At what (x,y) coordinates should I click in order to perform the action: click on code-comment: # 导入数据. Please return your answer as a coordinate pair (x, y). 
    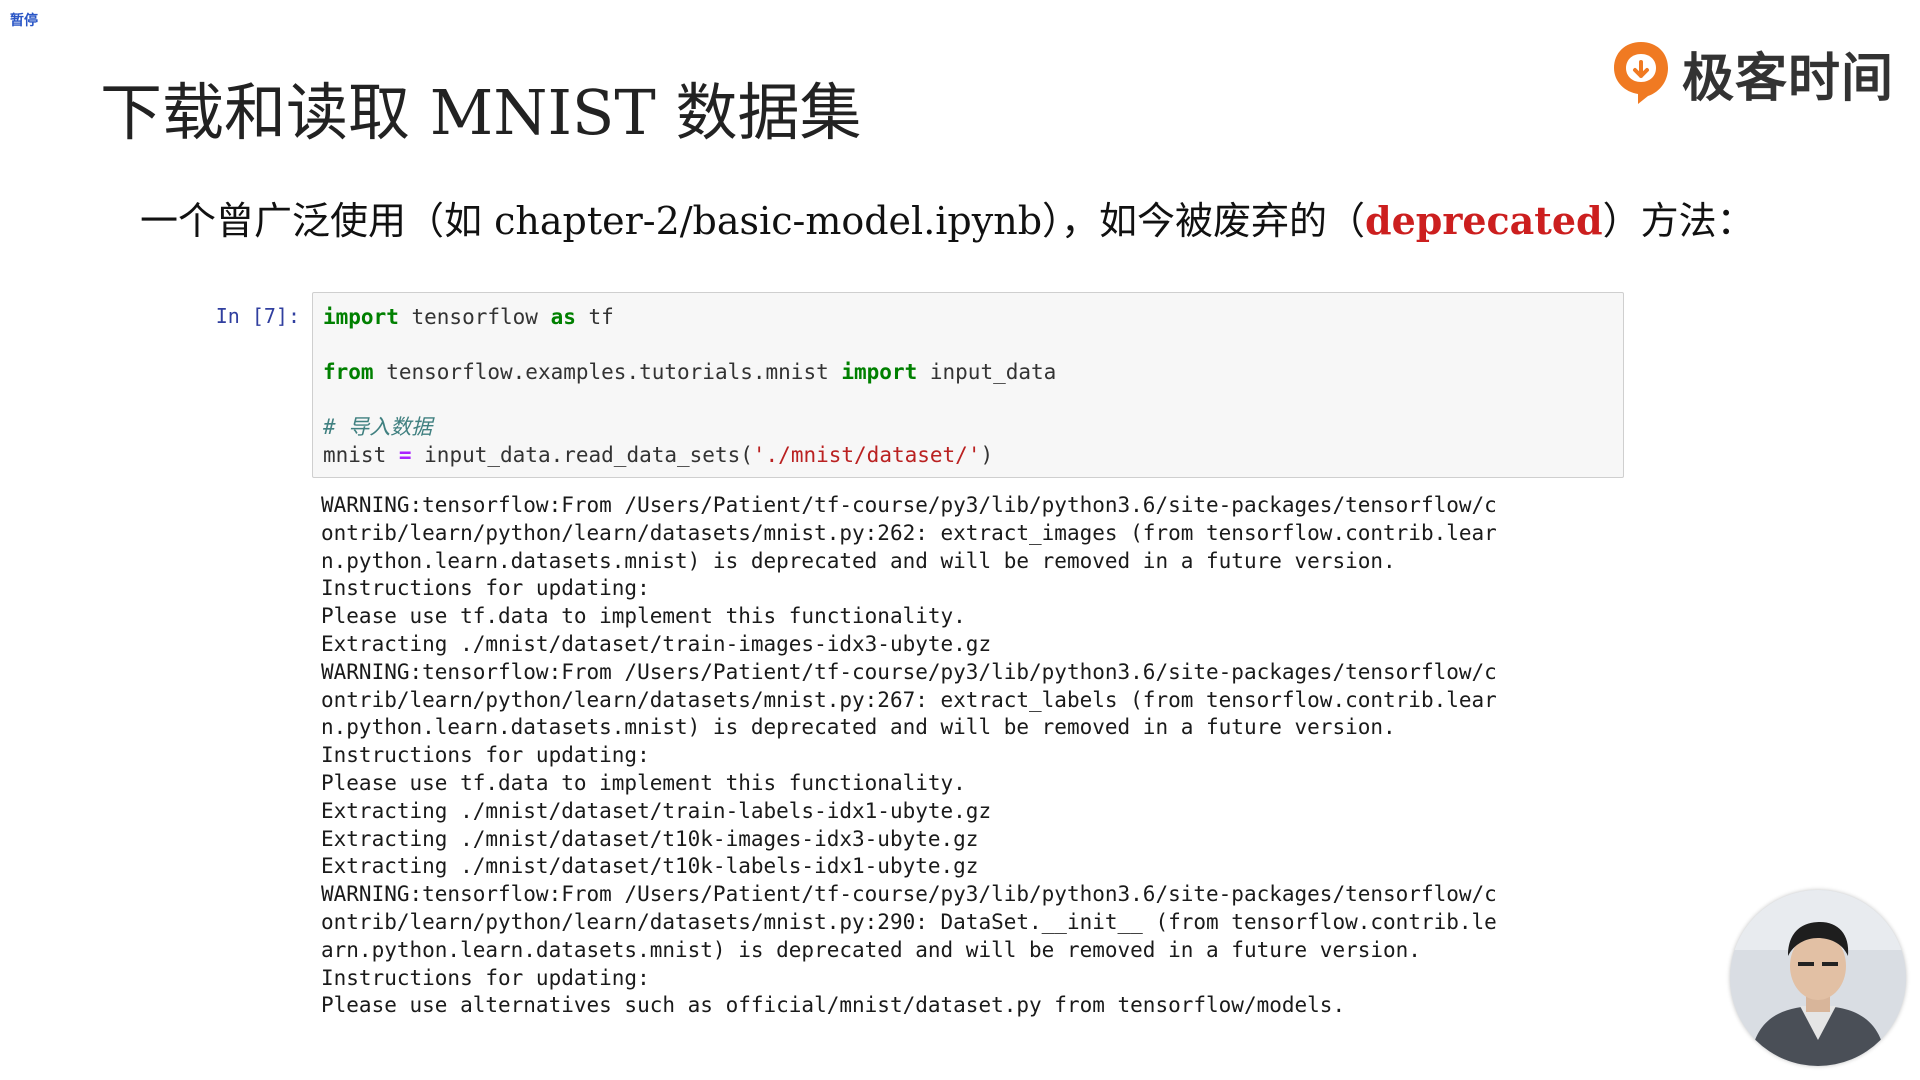
    Looking at the image, I should click on (378, 427).